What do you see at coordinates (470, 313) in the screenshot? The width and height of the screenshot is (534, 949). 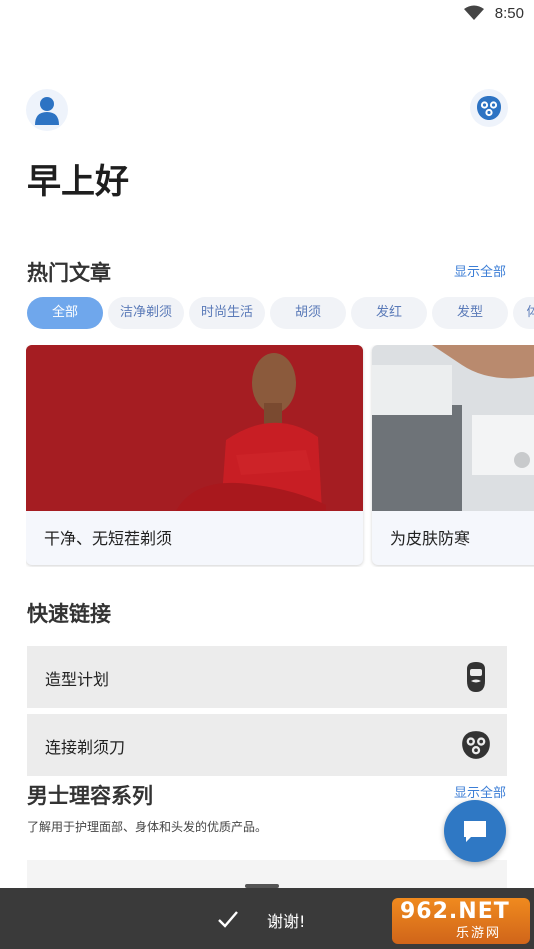 I see `chip-hairstyle: 发型` at bounding box center [470, 313].